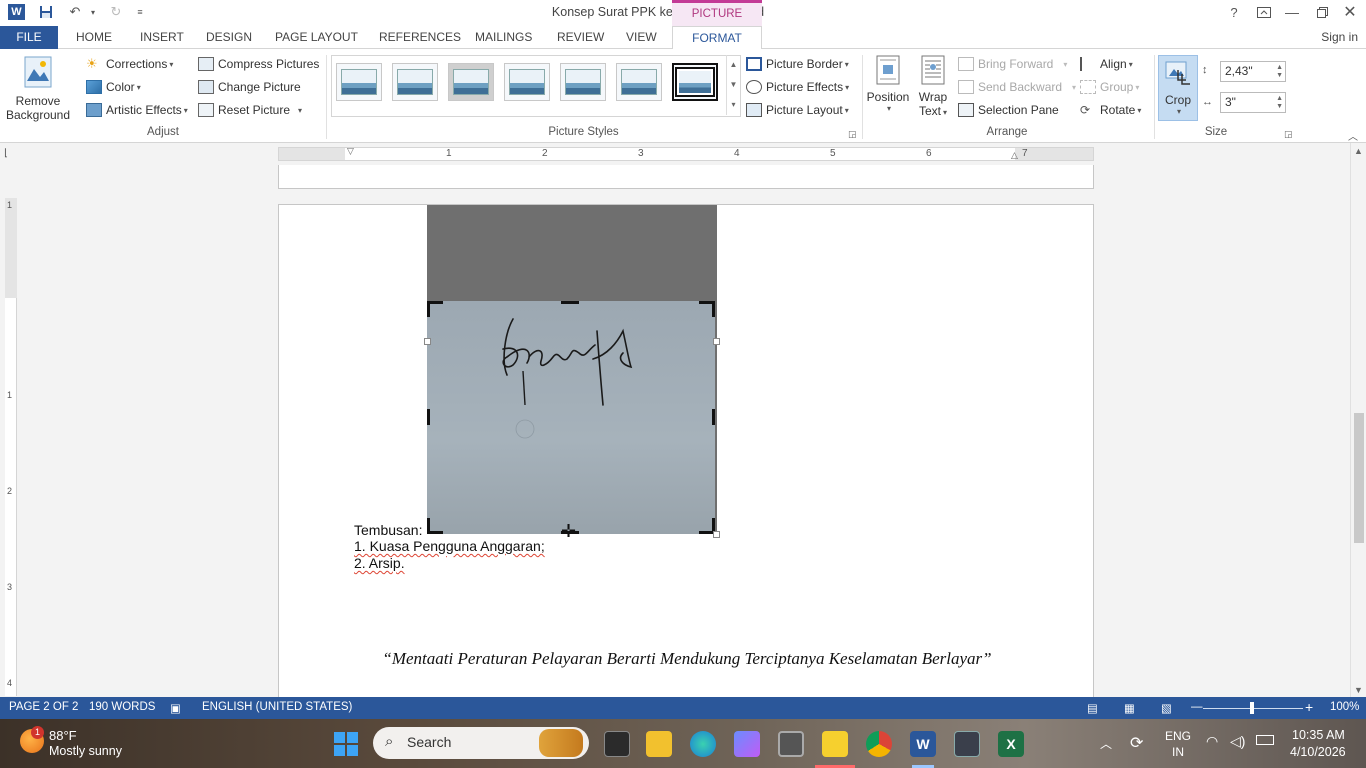 Image resolution: width=1366 pixels, height=768 pixels. What do you see at coordinates (713, 417) in the screenshot?
I see `crop-handle-right` at bounding box center [713, 417].